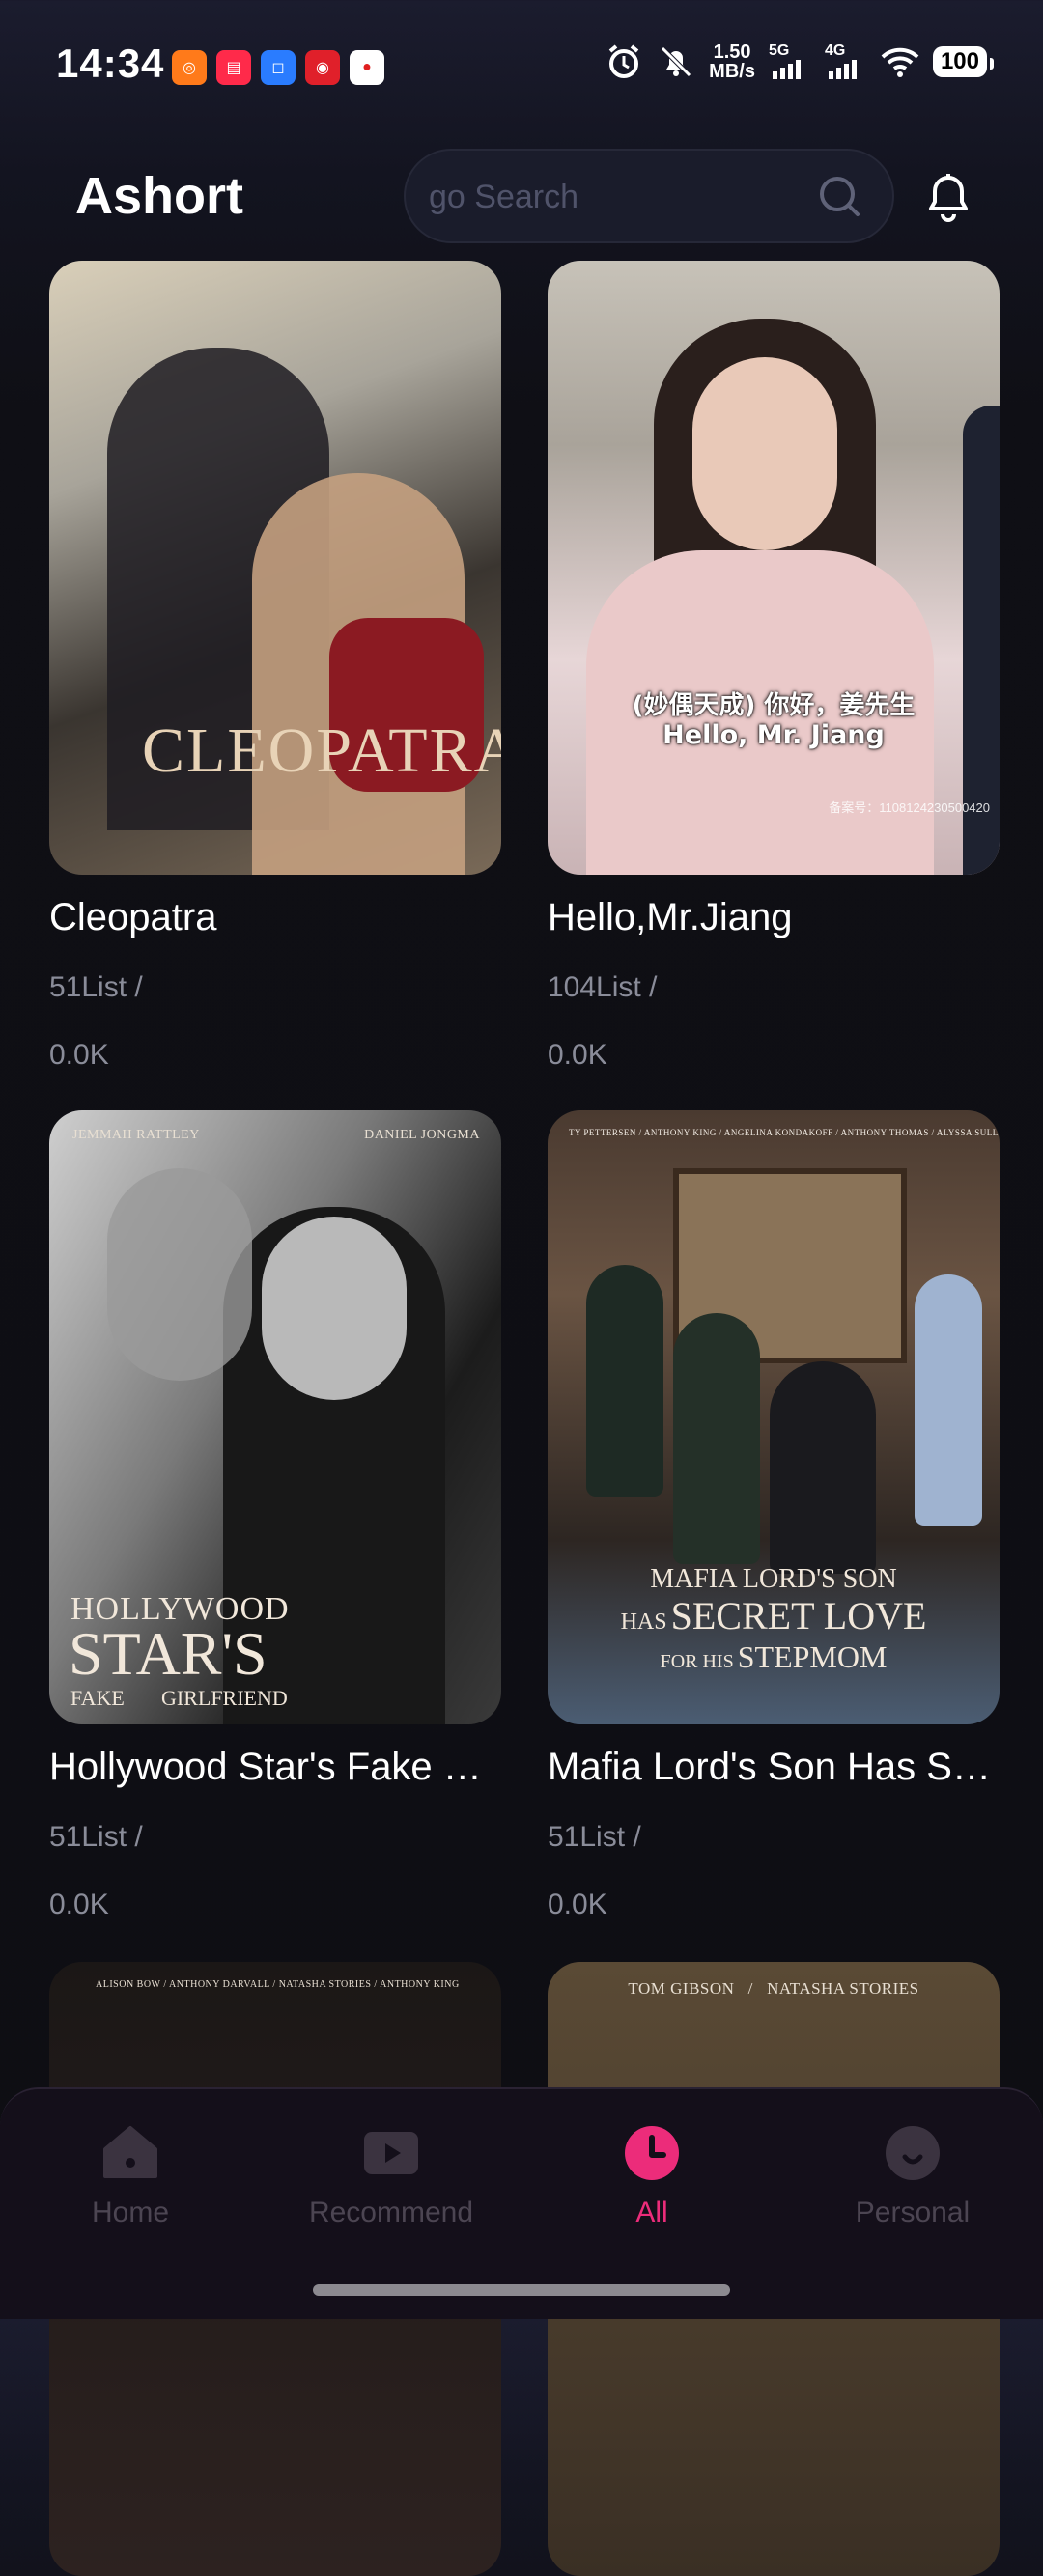 The width and height of the screenshot is (1043, 2576). Describe the element at coordinates (774, 1989) in the screenshot. I see `poster-cast: TOM GIBSON / NATASHA STORIES` at that location.